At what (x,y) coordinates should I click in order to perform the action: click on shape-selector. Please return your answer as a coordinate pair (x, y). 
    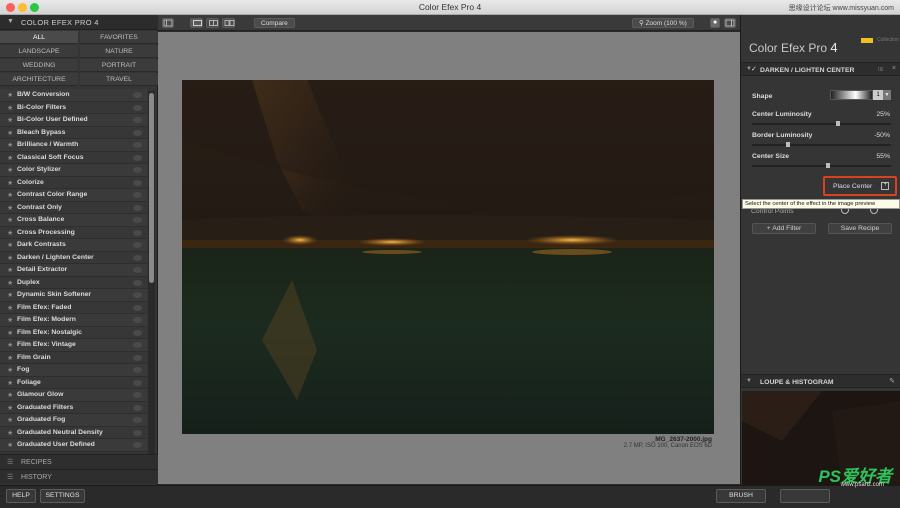
    Looking at the image, I should click on (851, 95).